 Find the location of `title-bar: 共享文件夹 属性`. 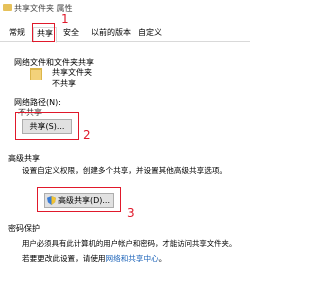

title-bar: 共享文件夹 属性 is located at coordinates (125, 9).